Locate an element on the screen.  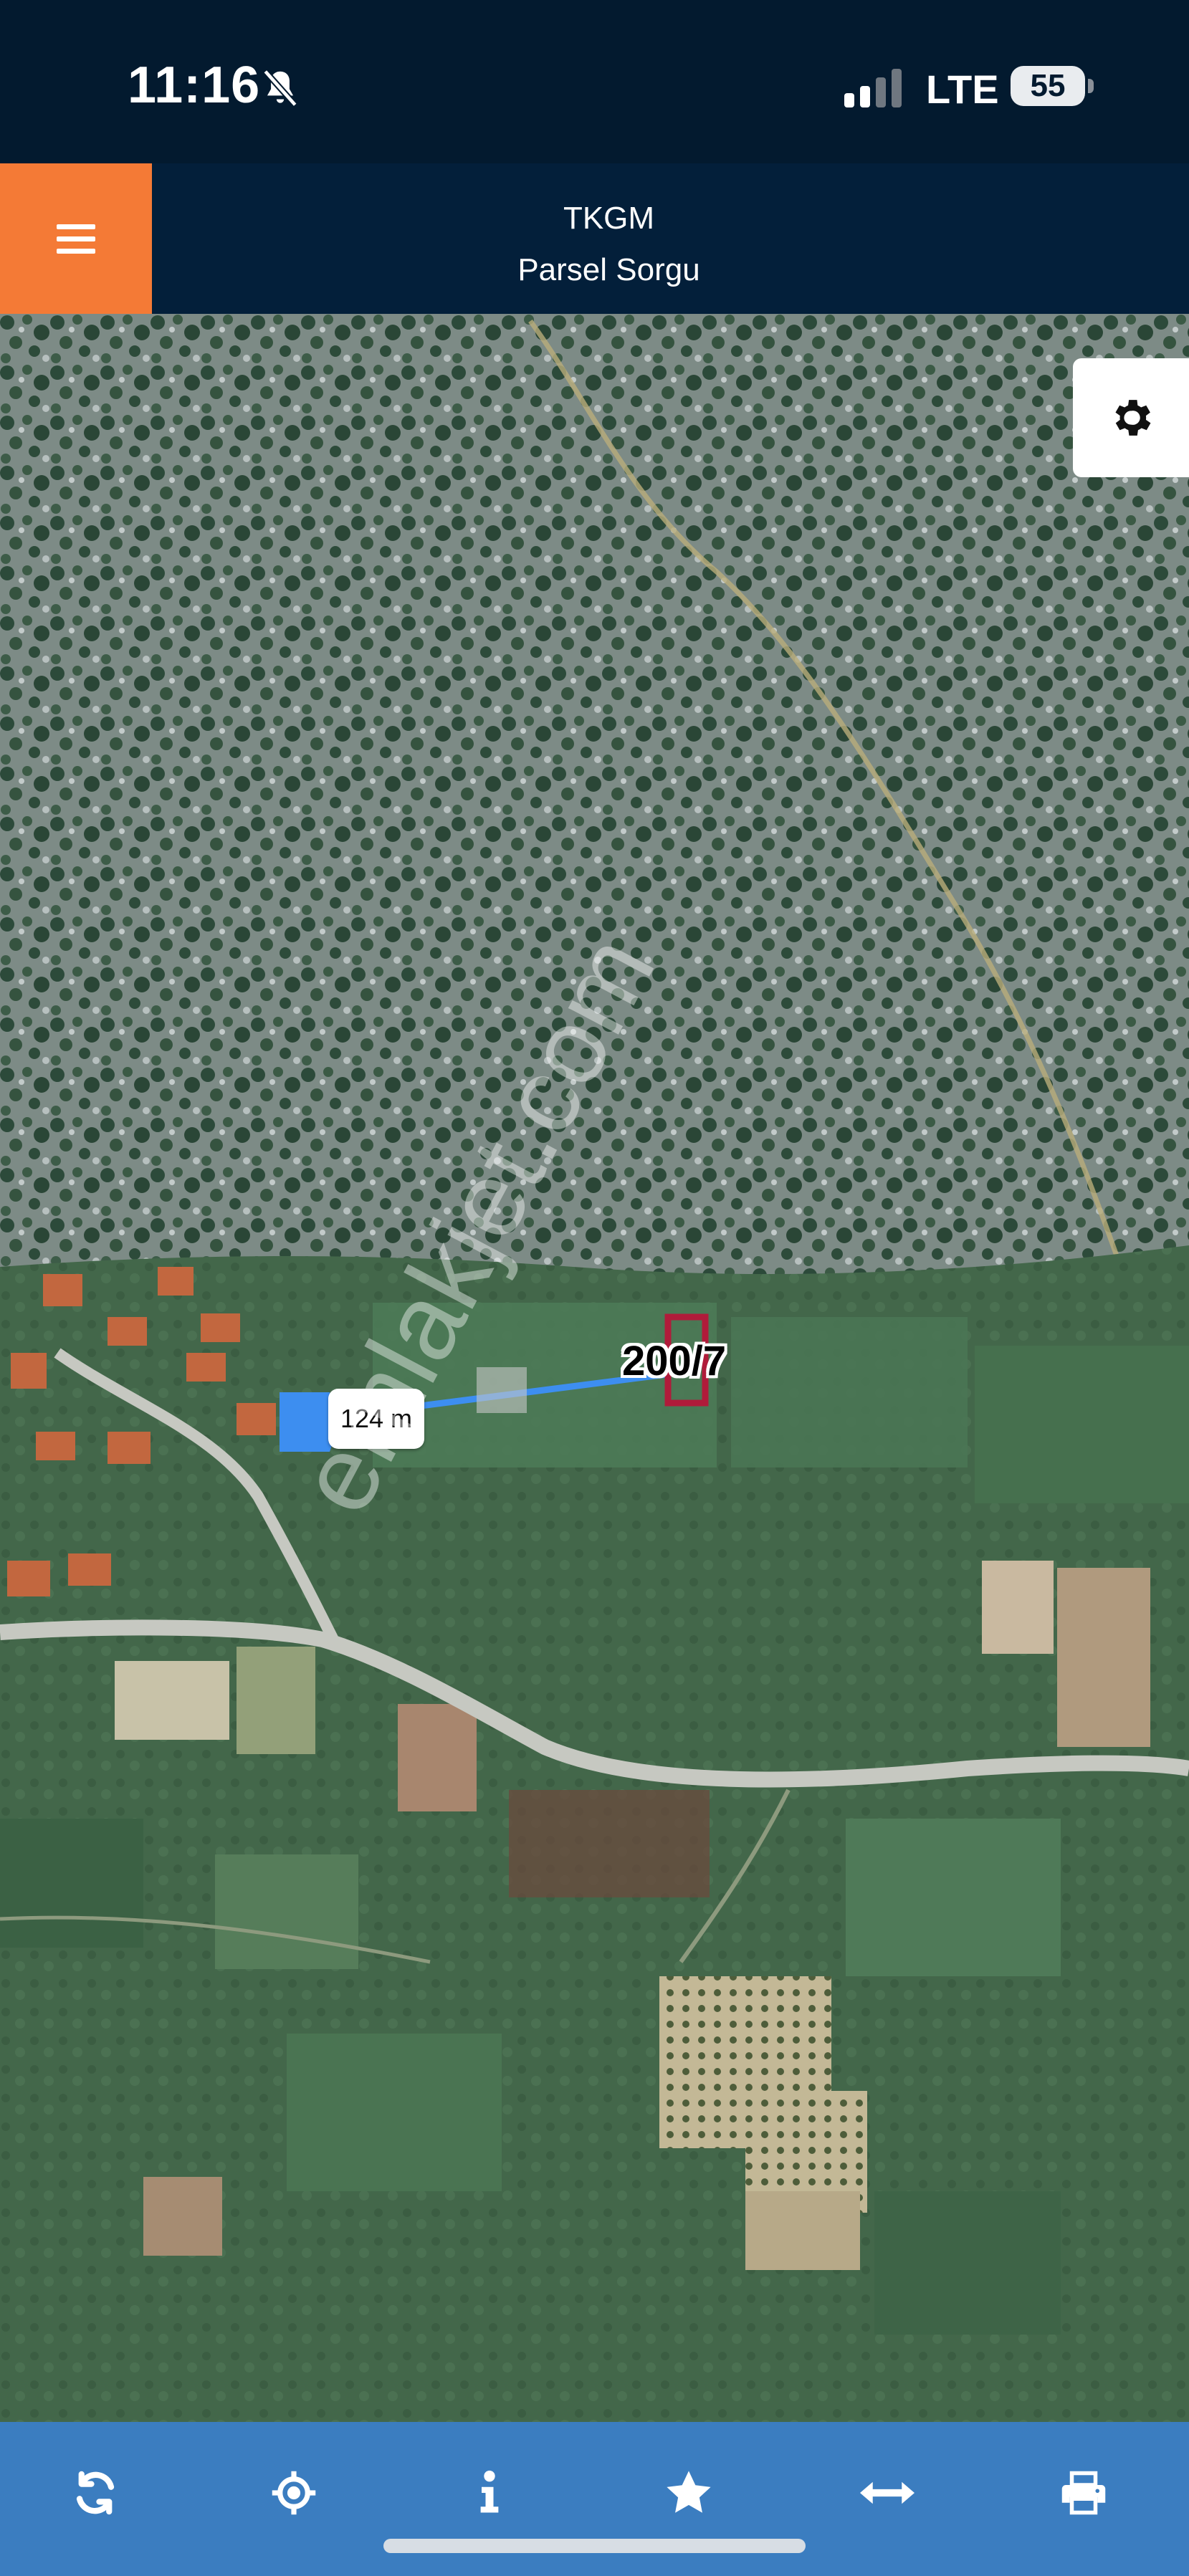
print-button is located at coordinates (1084, 2492).